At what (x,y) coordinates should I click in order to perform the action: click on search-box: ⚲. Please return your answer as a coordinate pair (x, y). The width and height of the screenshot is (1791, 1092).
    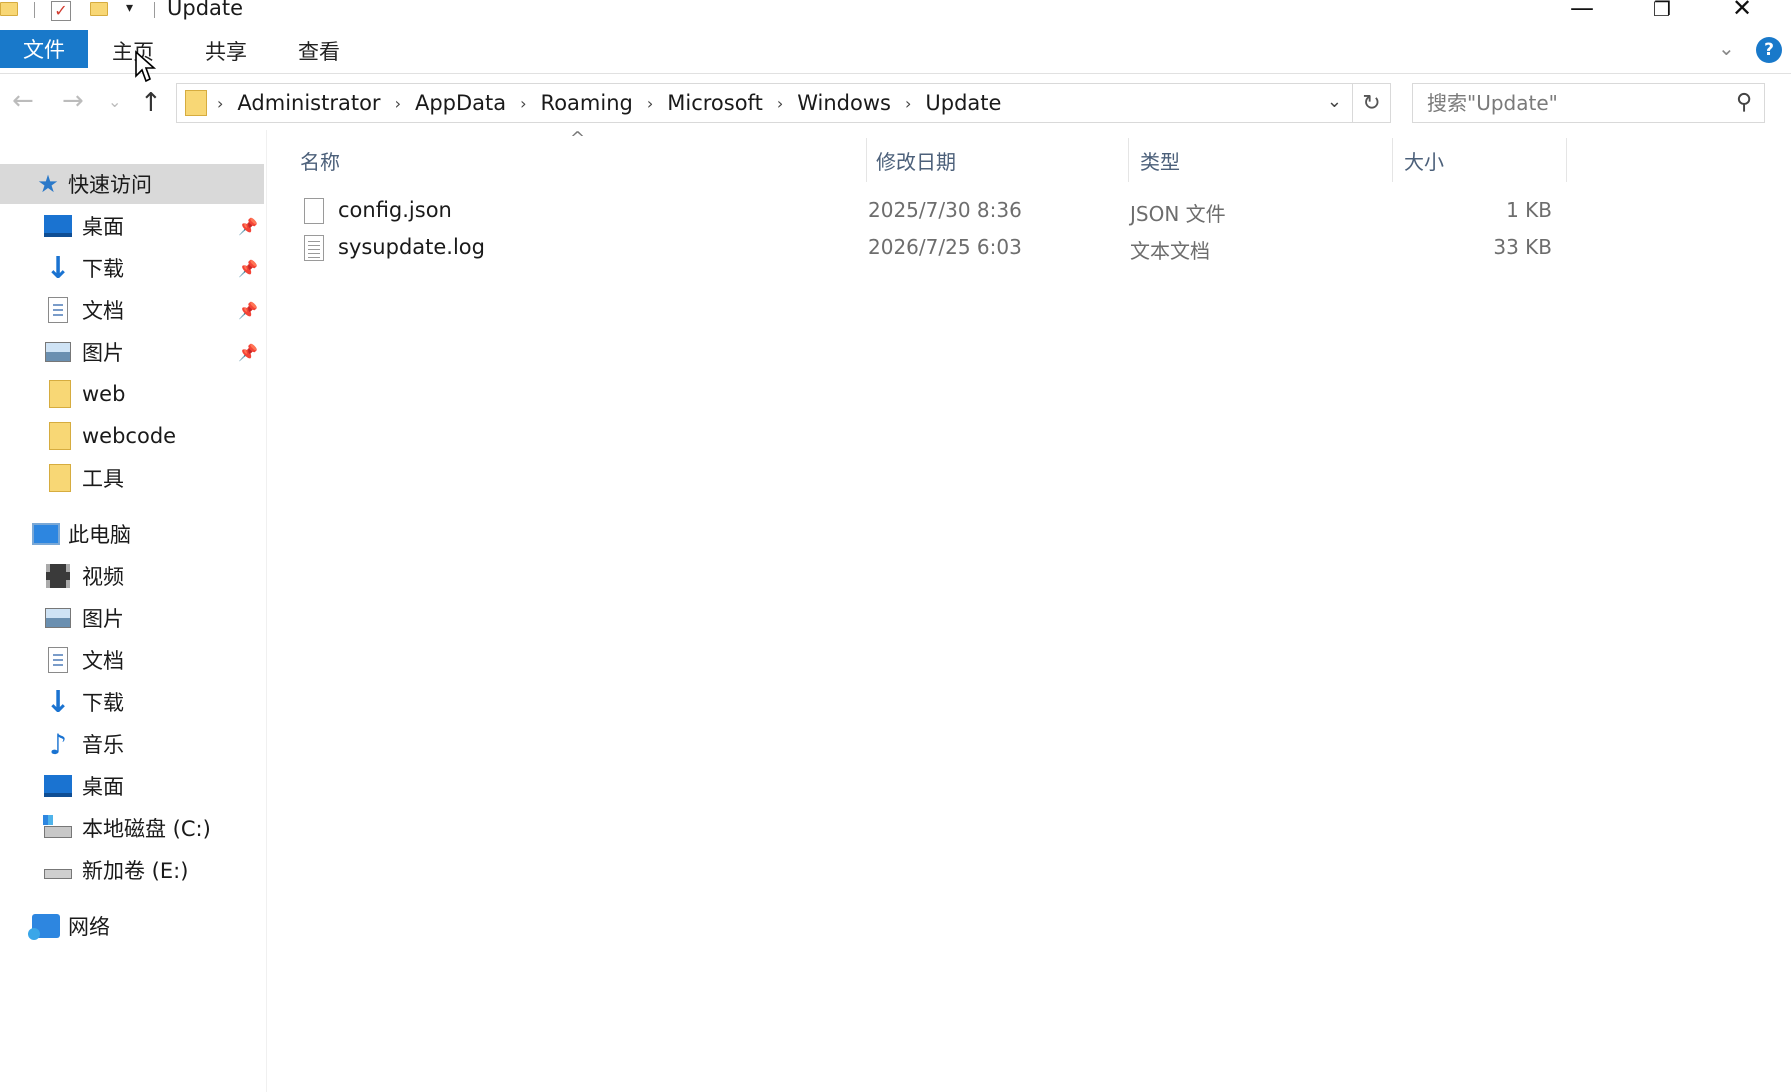
    Looking at the image, I should click on (1588, 103).